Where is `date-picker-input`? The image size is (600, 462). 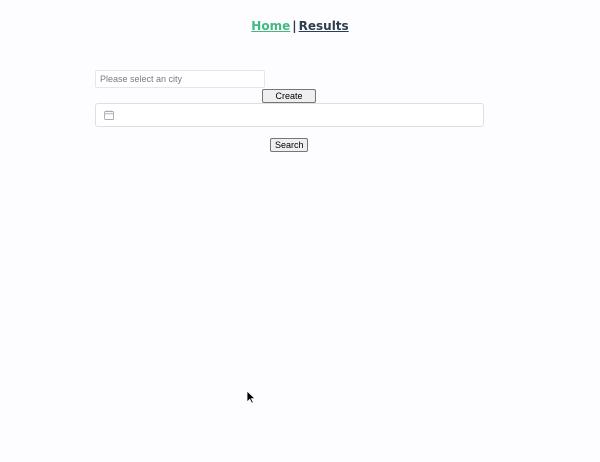 date-picker-input is located at coordinates (289, 115).